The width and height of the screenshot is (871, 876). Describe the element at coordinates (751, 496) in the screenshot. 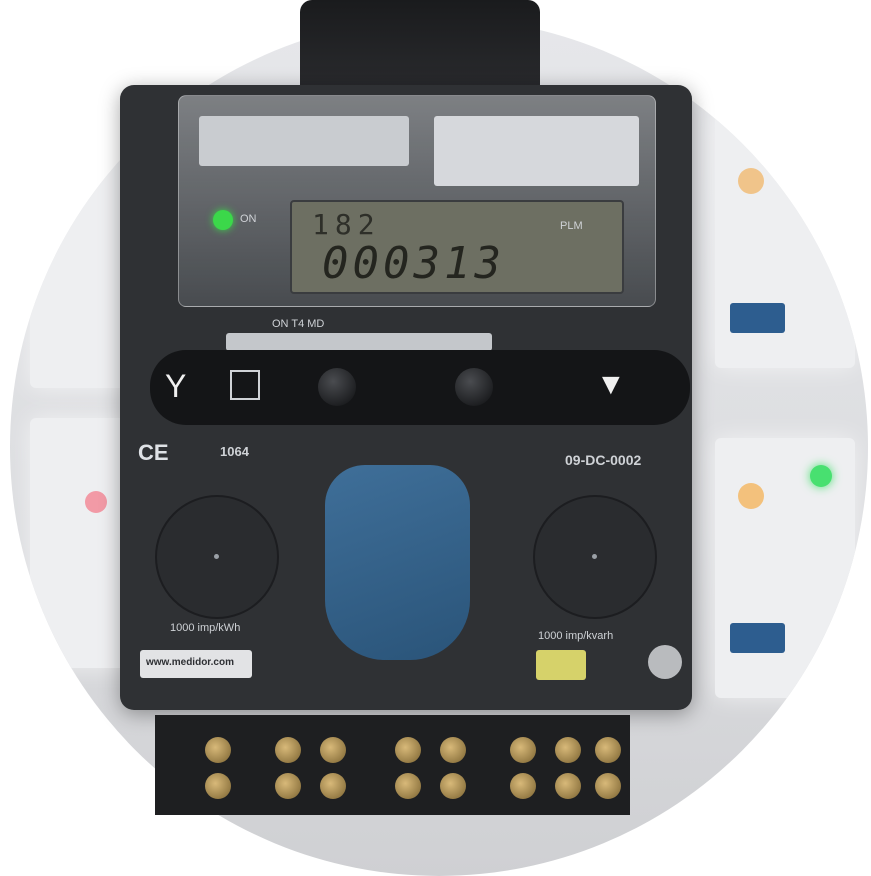

I see `amber-led-bottom` at that location.